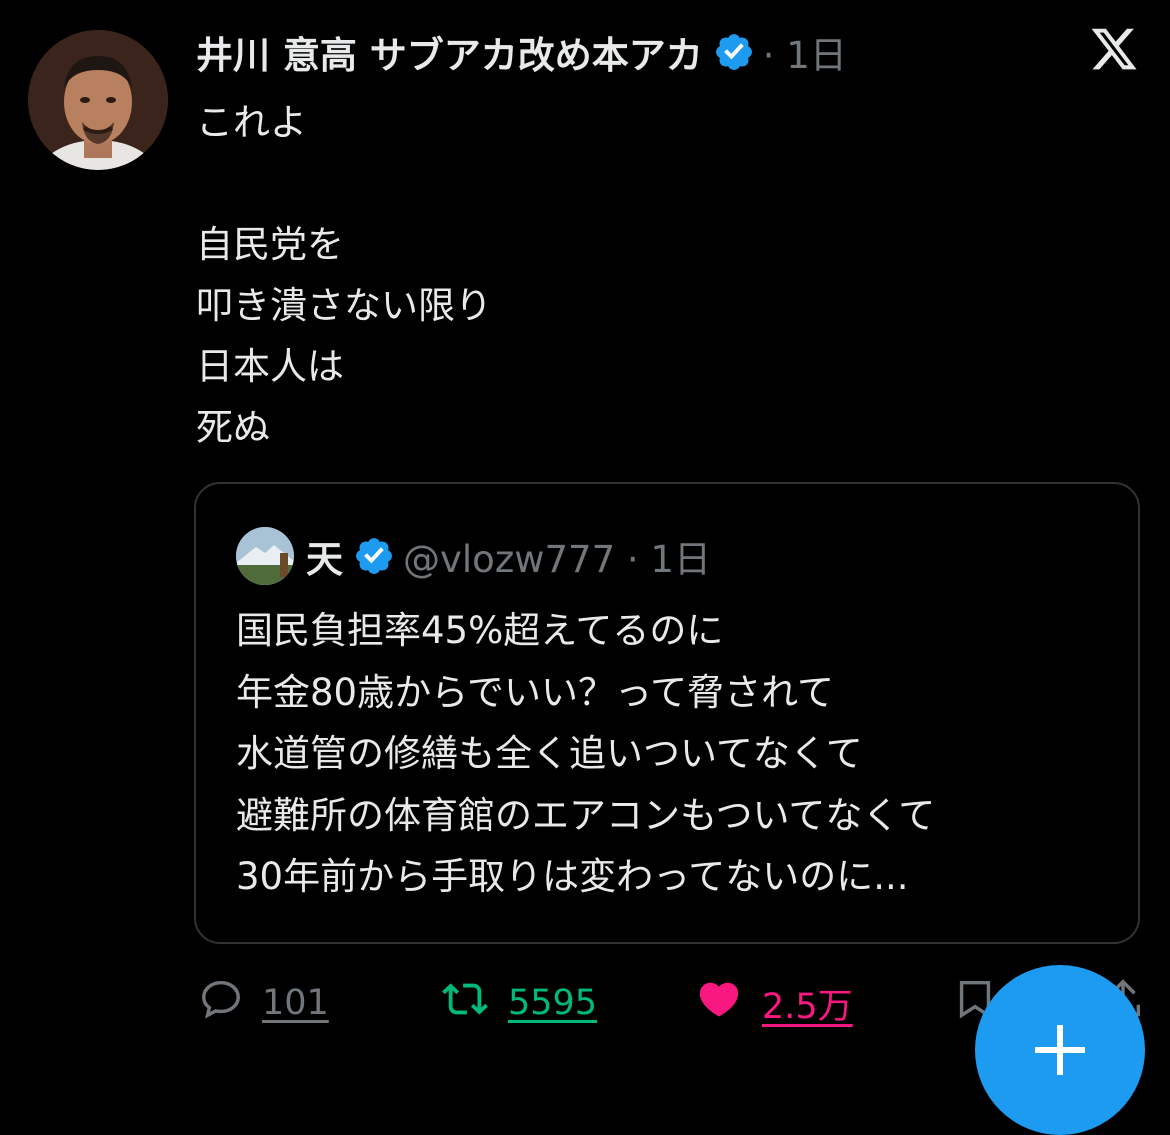 This screenshot has width=1170, height=1135. What do you see at coordinates (807, 1006) in the screenshot?
I see `like-count: 2.5万` at bounding box center [807, 1006].